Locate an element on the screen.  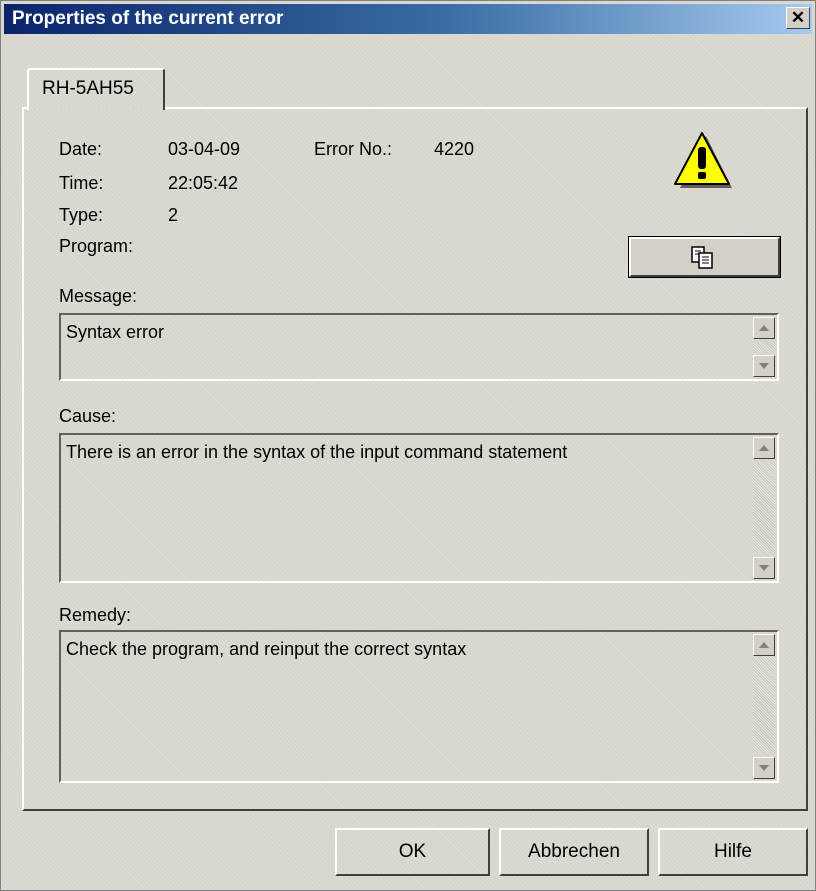
type-label: Type: is located at coordinates (81, 215).